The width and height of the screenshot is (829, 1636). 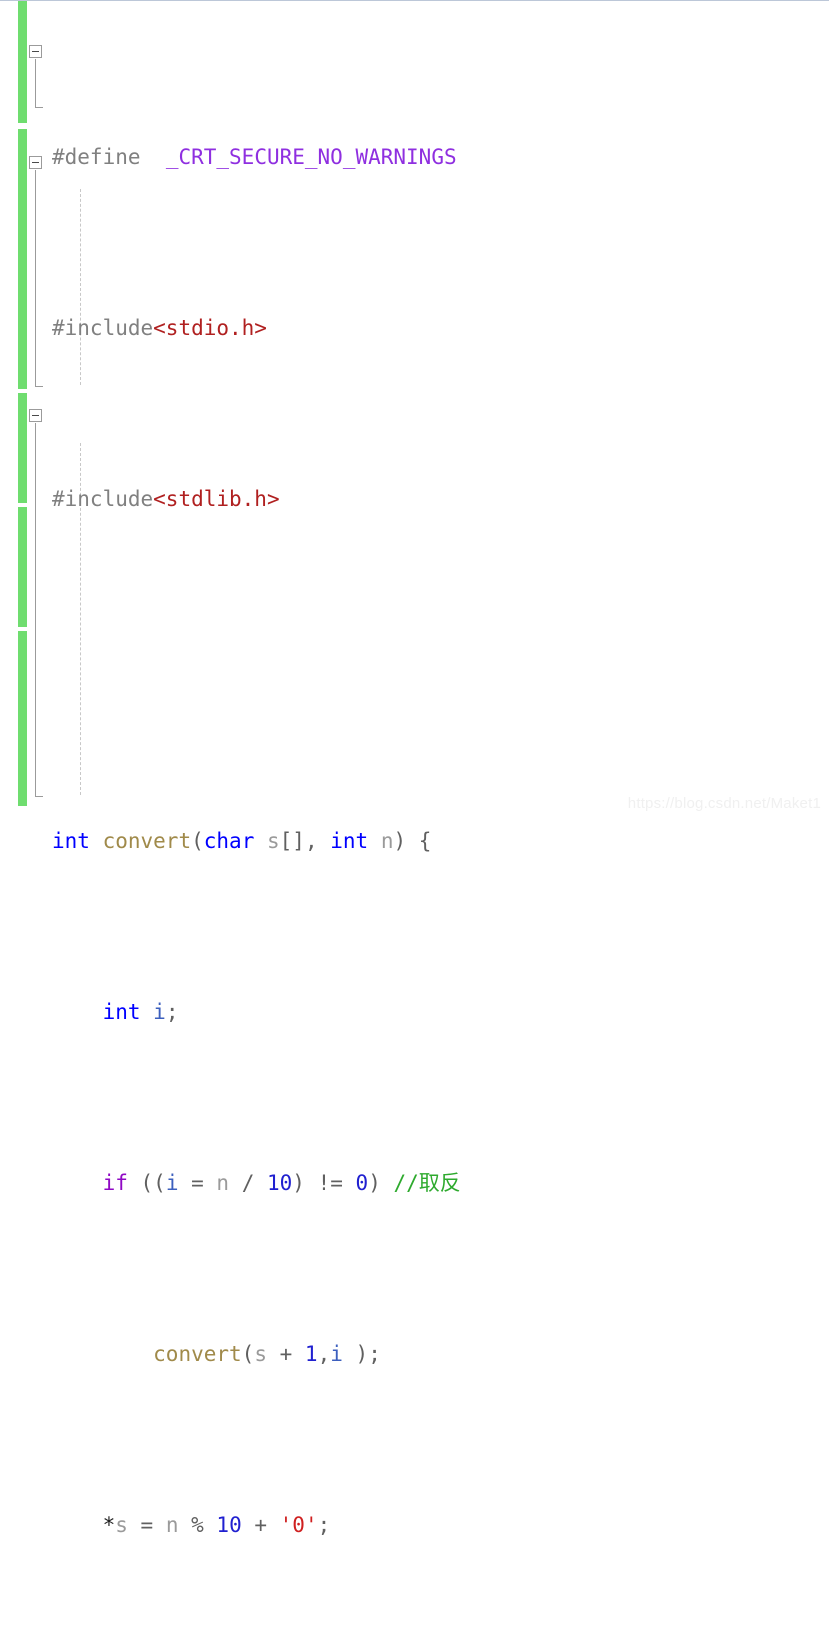 I want to click on code-line: #include<stdlib.h>, so click(x=440, y=499).